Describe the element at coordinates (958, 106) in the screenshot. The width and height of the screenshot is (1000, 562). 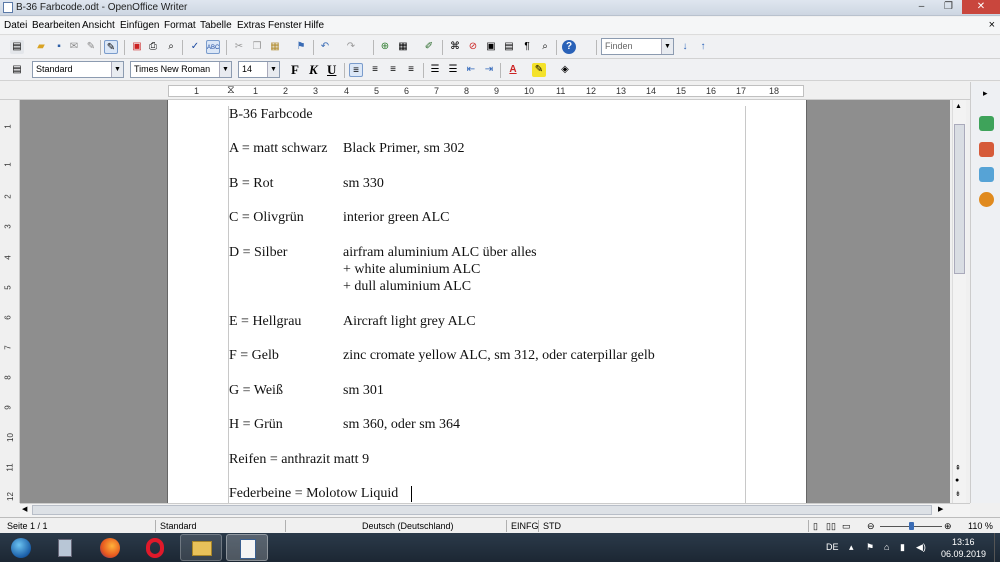
I see `scroll-up-icon: ▲` at that location.